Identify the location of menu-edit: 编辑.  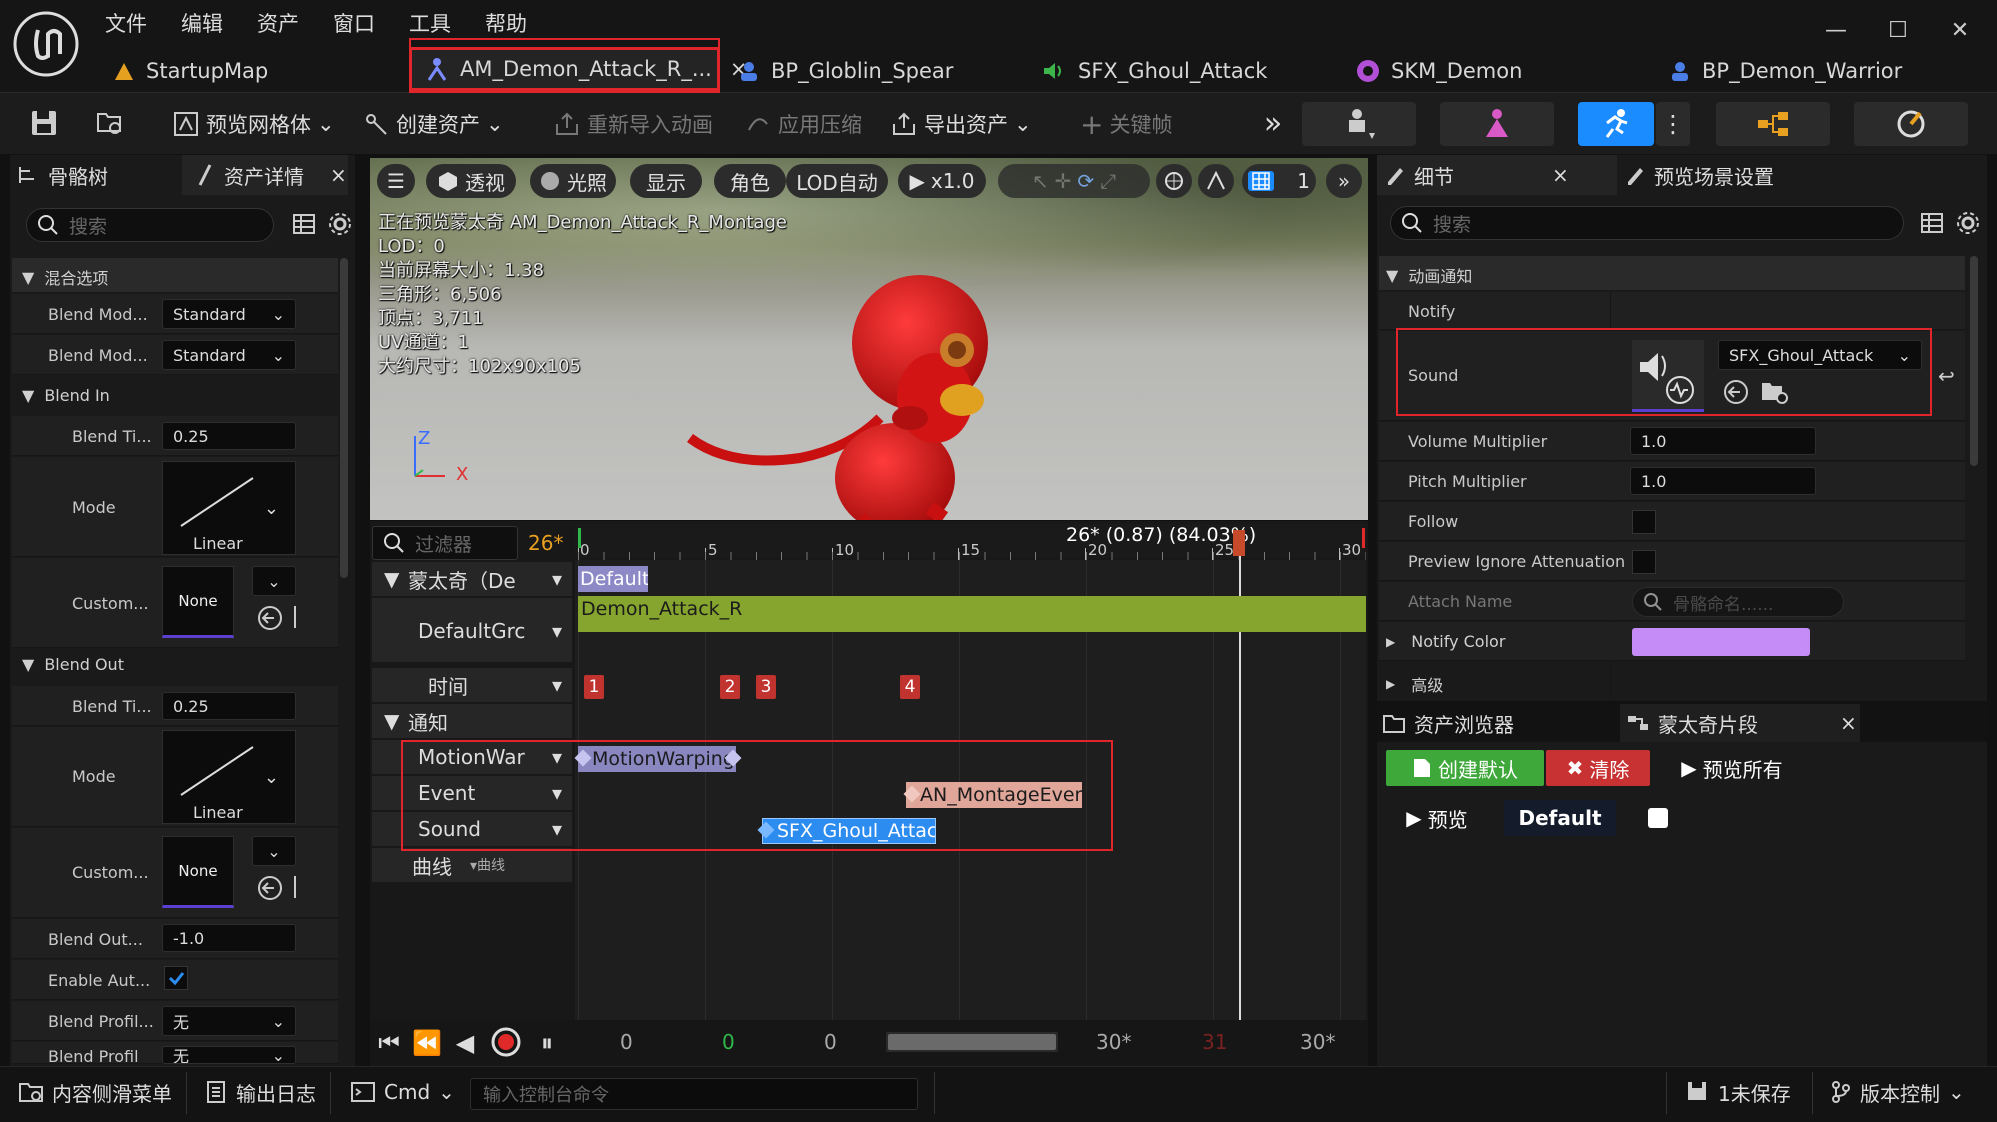
(202, 23).